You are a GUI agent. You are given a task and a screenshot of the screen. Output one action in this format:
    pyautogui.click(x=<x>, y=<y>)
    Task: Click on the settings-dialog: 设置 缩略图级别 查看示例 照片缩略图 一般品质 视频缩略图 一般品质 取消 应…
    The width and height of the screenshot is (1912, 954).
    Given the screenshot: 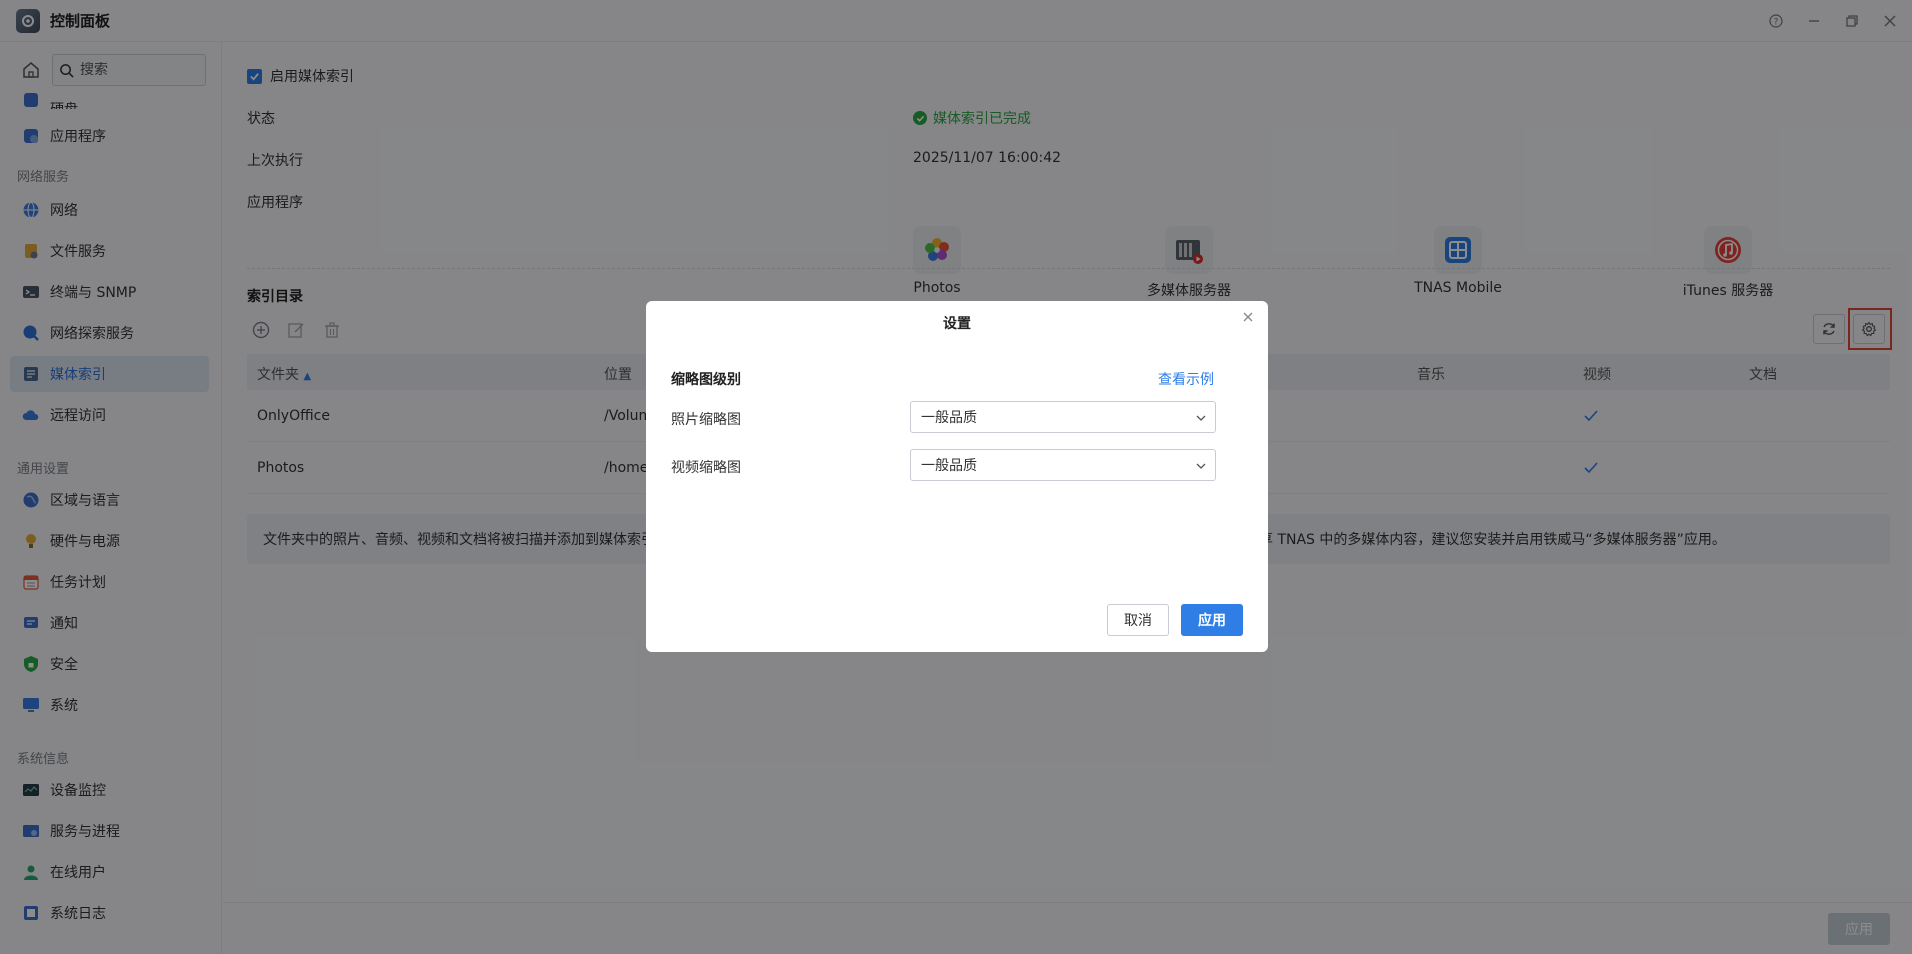 What is the action you would take?
    pyautogui.click(x=957, y=476)
    